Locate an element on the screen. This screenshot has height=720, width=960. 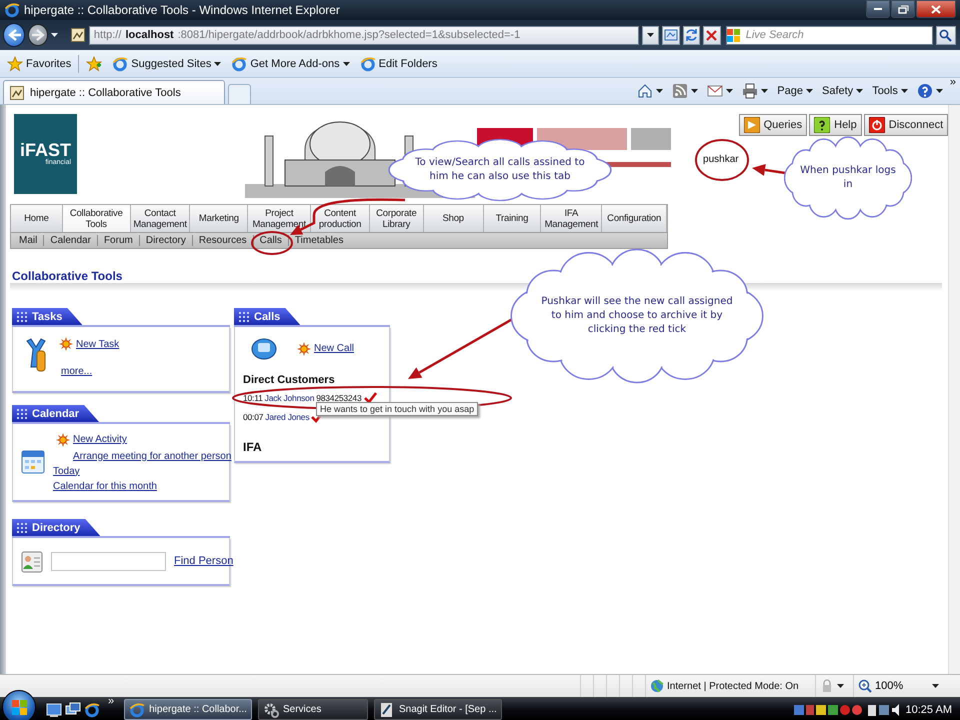
subnav-link: Calls is located at coordinates (270, 240).